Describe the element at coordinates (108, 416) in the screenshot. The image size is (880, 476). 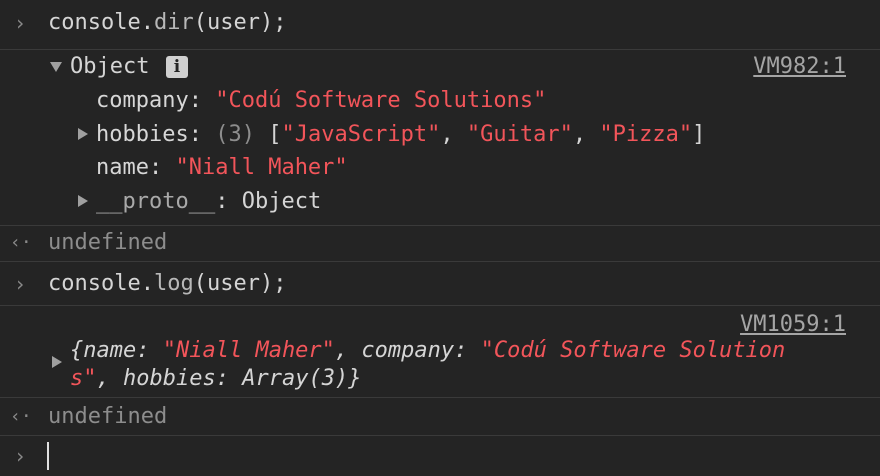
I see `result-undefined-2: undefined` at that location.